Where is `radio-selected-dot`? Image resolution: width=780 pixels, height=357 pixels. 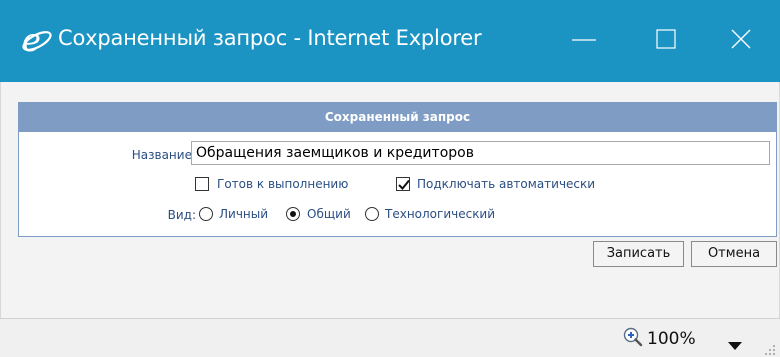
radio-selected-dot is located at coordinates (293, 214).